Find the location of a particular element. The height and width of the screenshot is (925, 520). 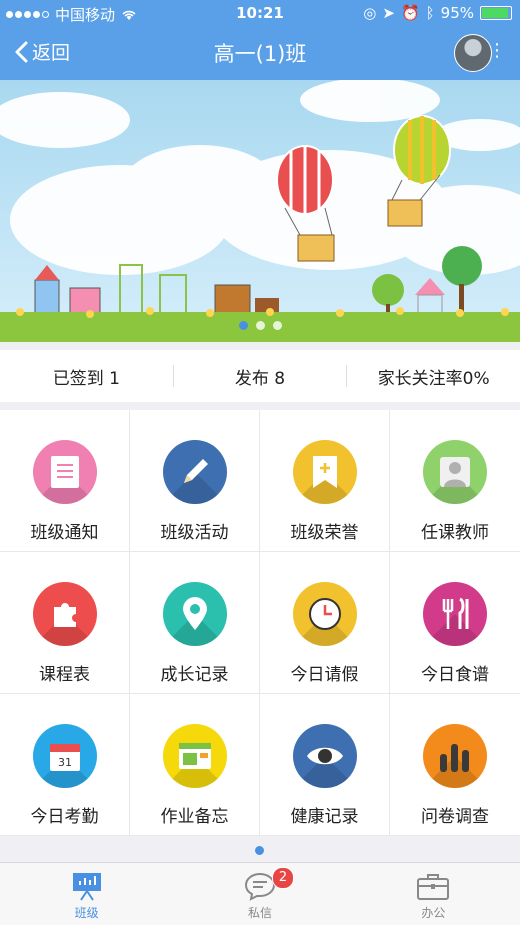

grid-item-label: 班级活动 is located at coordinates (194, 533).